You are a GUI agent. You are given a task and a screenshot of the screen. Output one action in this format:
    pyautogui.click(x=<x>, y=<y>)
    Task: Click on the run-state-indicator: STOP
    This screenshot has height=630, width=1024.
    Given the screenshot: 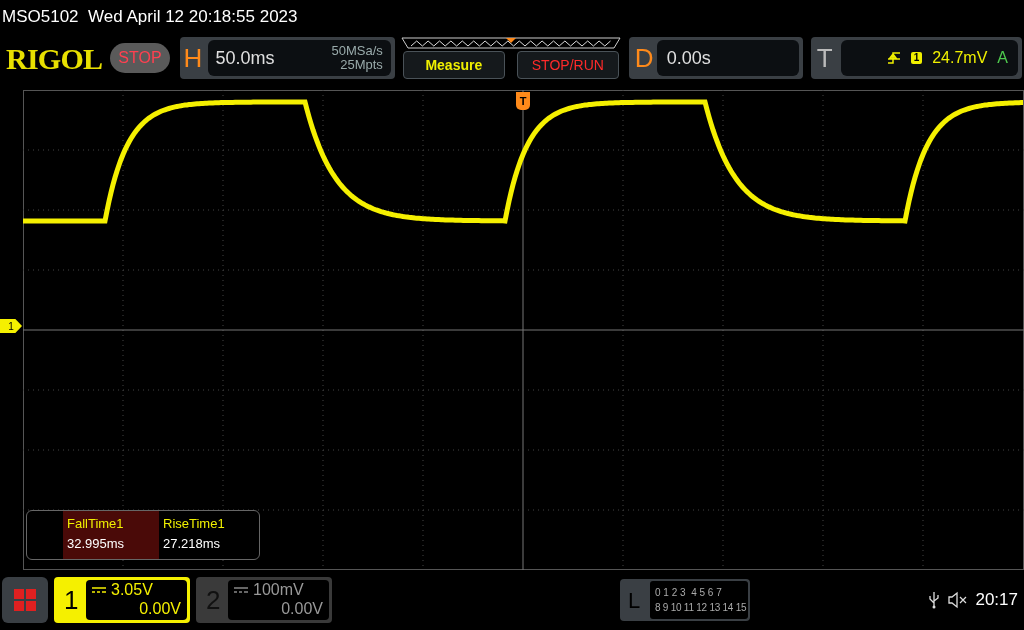 What is the action you would take?
    pyautogui.click(x=140, y=58)
    